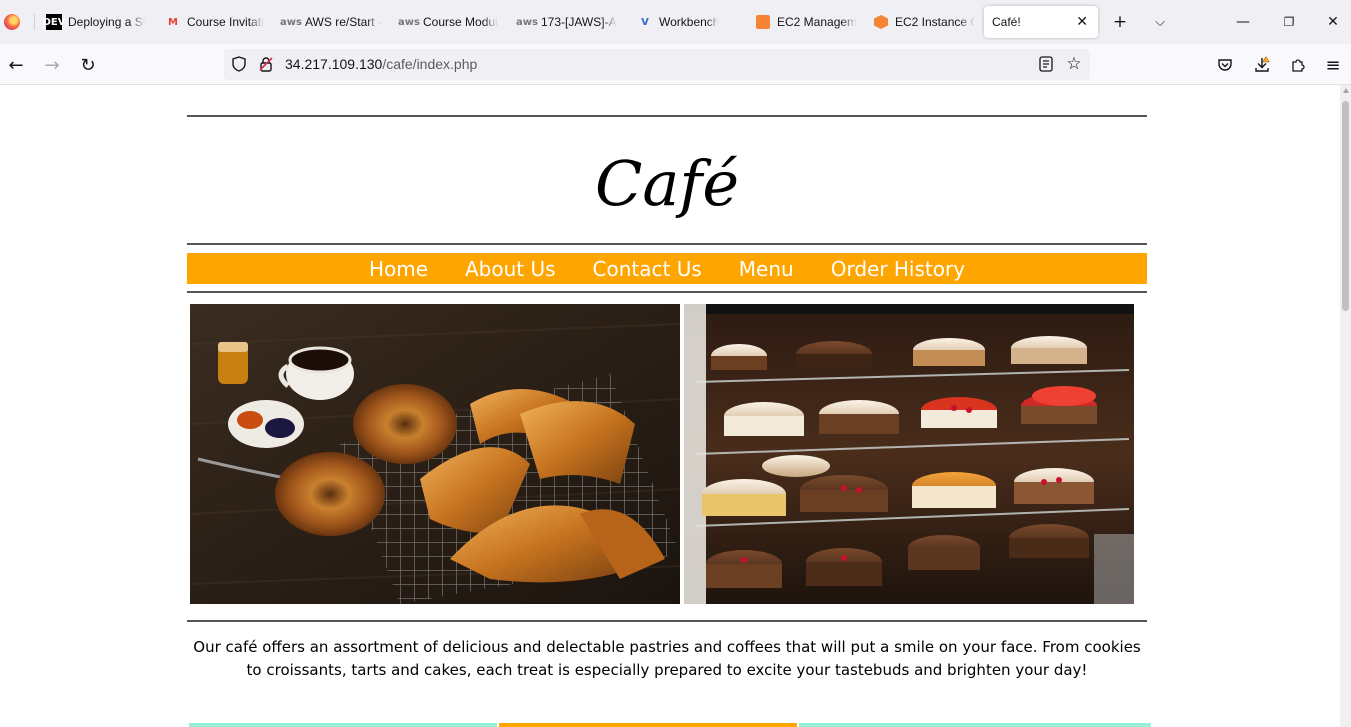 The width and height of the screenshot is (1351, 727). Describe the element at coordinates (12, 22) in the screenshot. I see `firefox-icon` at that location.